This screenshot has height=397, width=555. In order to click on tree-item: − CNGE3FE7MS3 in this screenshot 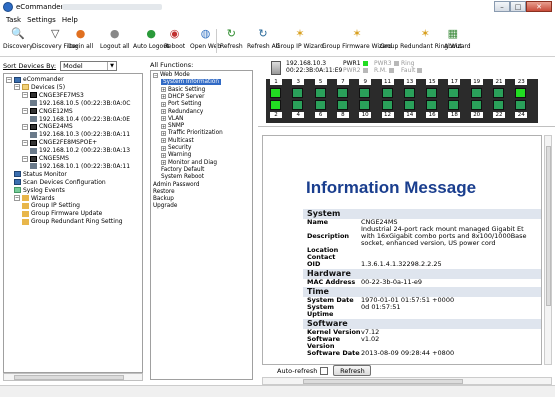, I will do `click(53, 95)`.